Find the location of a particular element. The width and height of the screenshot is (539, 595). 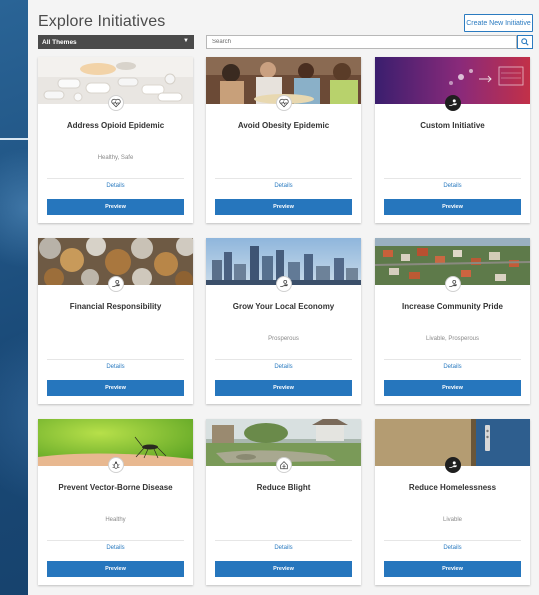

initiative-card-avoid-obesity-epidemic: Avoid Obesity Epidemic Details Preview is located at coordinates (283, 140).